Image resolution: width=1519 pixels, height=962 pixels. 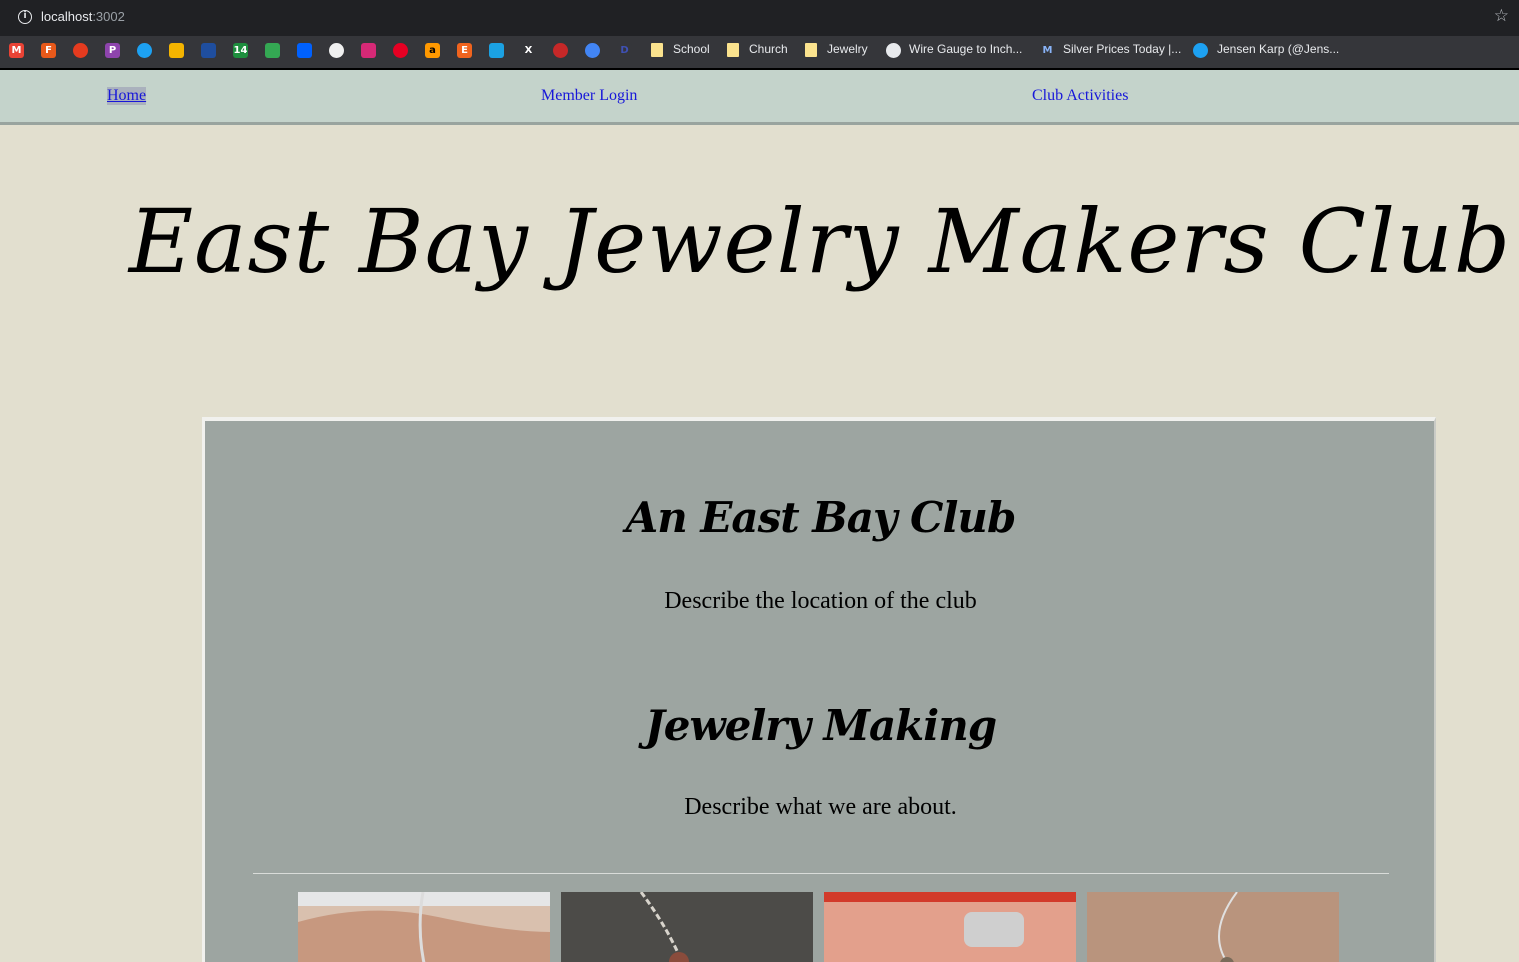 I want to click on gallery-photo-chain, so click(x=687, y=927).